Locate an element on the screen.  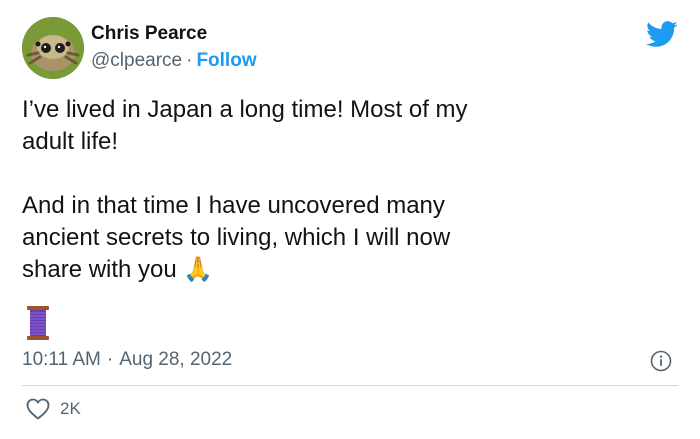
author-handle: @clpearce is located at coordinates (136, 60).